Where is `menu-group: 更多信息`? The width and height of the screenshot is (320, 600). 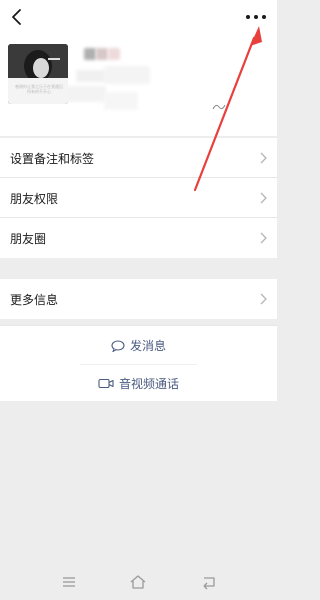
menu-group: 更多信息 is located at coordinates (138, 299).